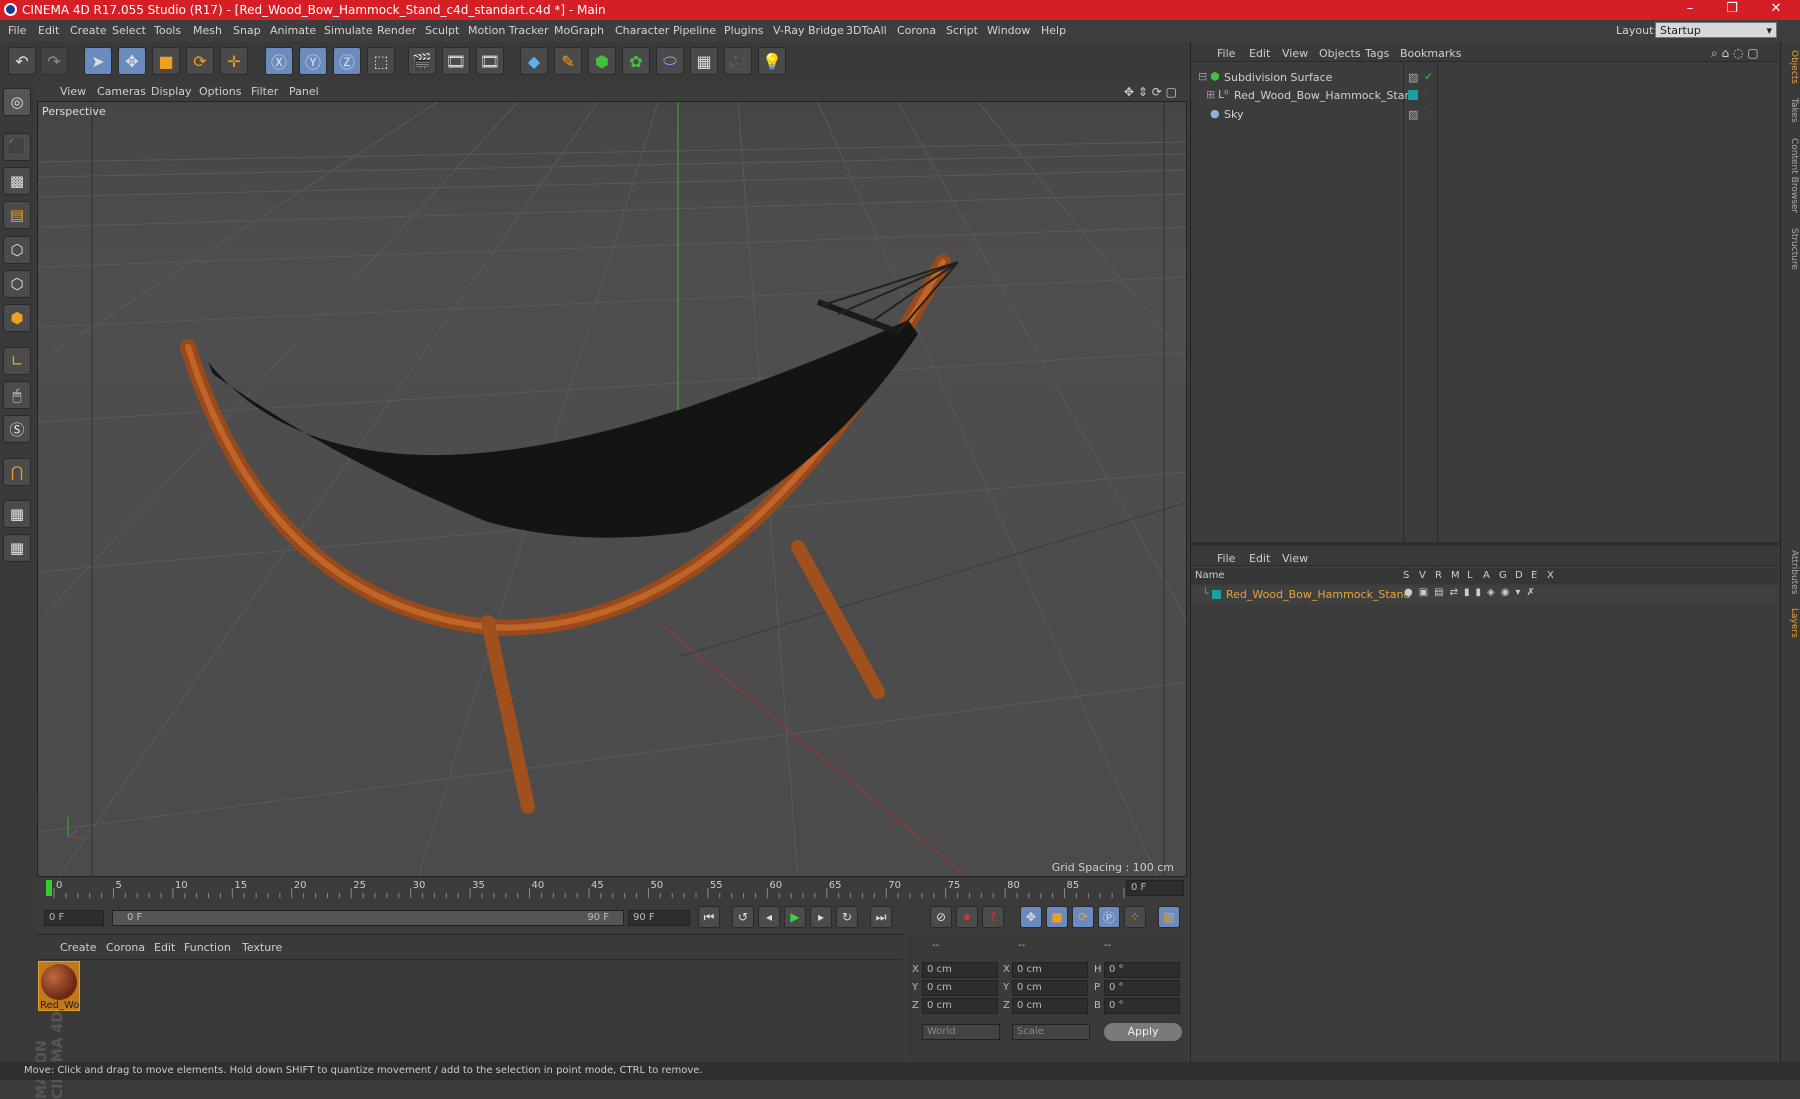 This screenshot has height=1099, width=1800. Describe the element at coordinates (579, 30) in the screenshot. I see `menu-mograph: MoGraph` at that location.